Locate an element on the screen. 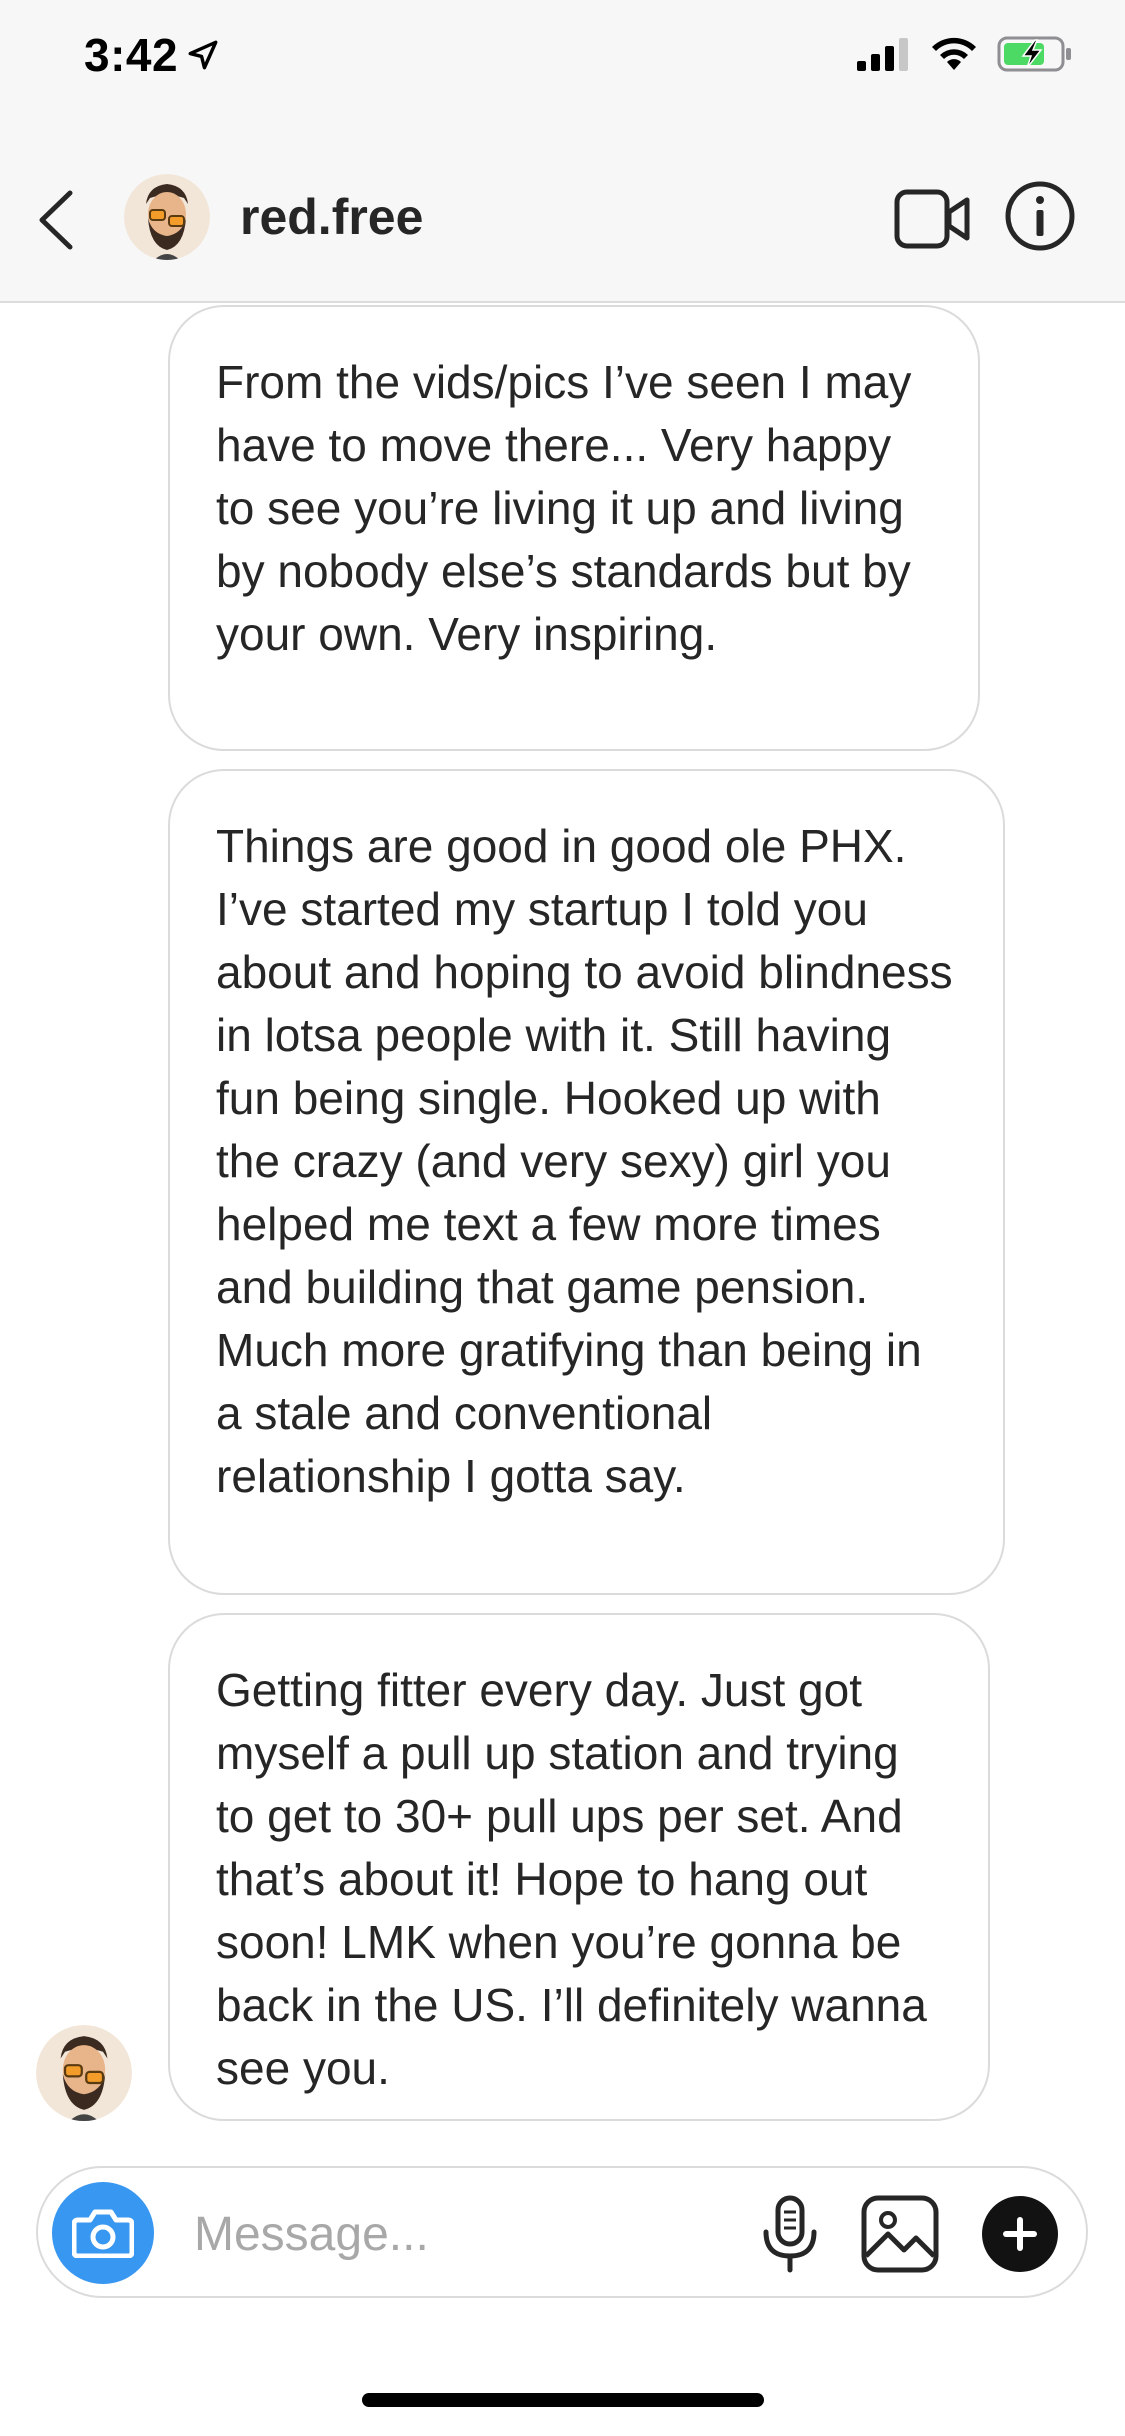 The image size is (1125, 2436). location-arrow-icon is located at coordinates (203, 55).